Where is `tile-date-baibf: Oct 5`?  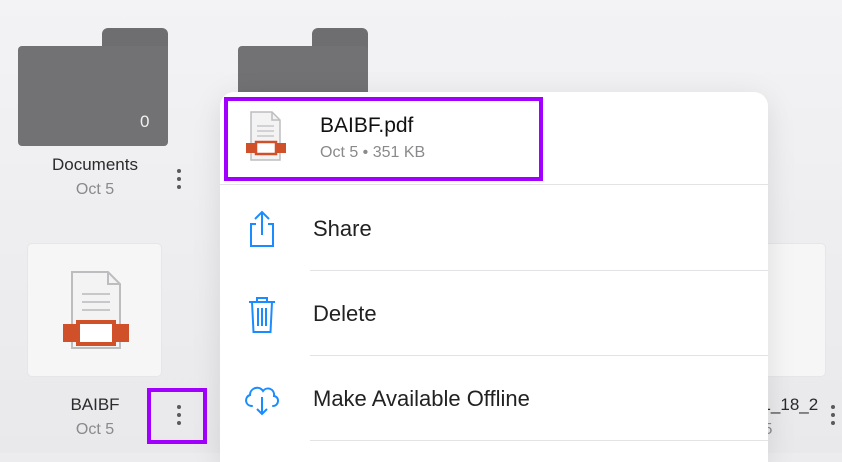
tile-date-baibf: Oct 5 is located at coordinates (95, 429).